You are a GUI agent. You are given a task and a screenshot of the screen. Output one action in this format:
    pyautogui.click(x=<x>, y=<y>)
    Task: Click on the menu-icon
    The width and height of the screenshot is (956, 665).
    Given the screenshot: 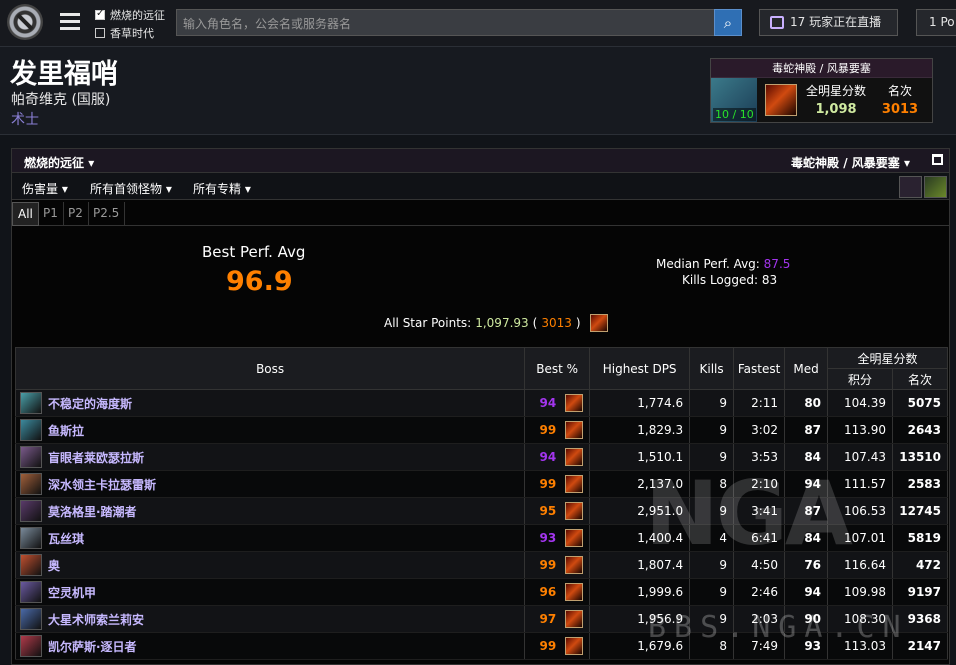 What is the action you would take?
    pyautogui.click(x=70, y=21)
    